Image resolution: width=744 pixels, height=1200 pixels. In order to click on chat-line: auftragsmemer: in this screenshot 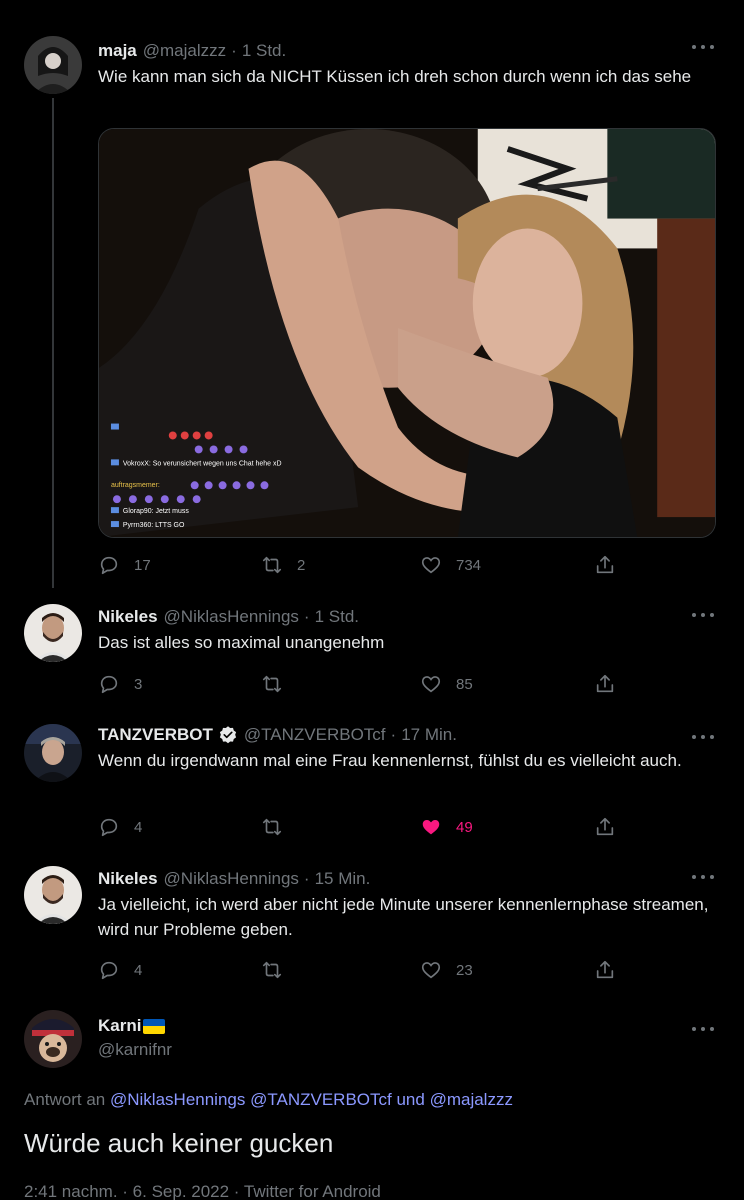, I will do `click(135, 485)`.